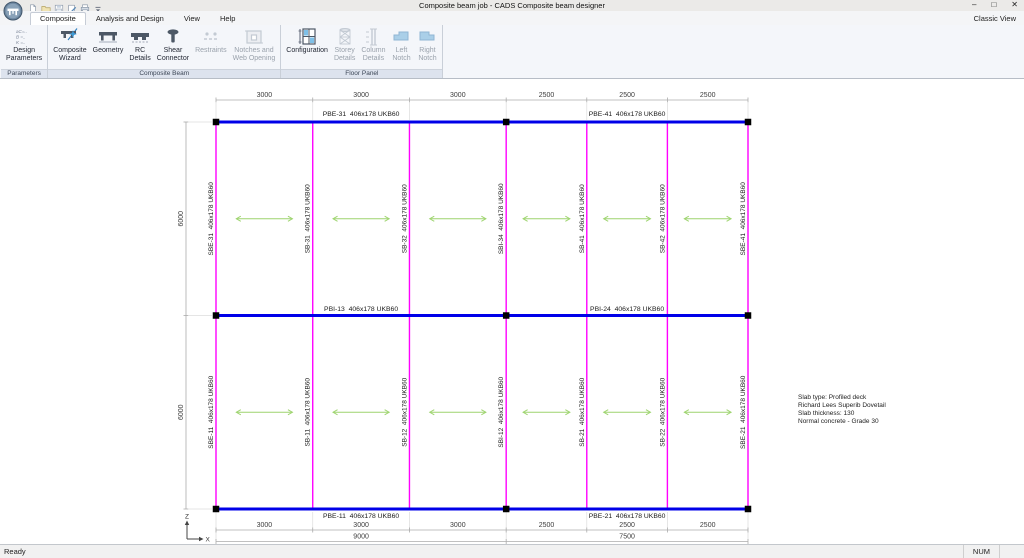  Describe the element at coordinates (211, 50) in the screenshot. I see `restraints-label: Restraints` at that location.